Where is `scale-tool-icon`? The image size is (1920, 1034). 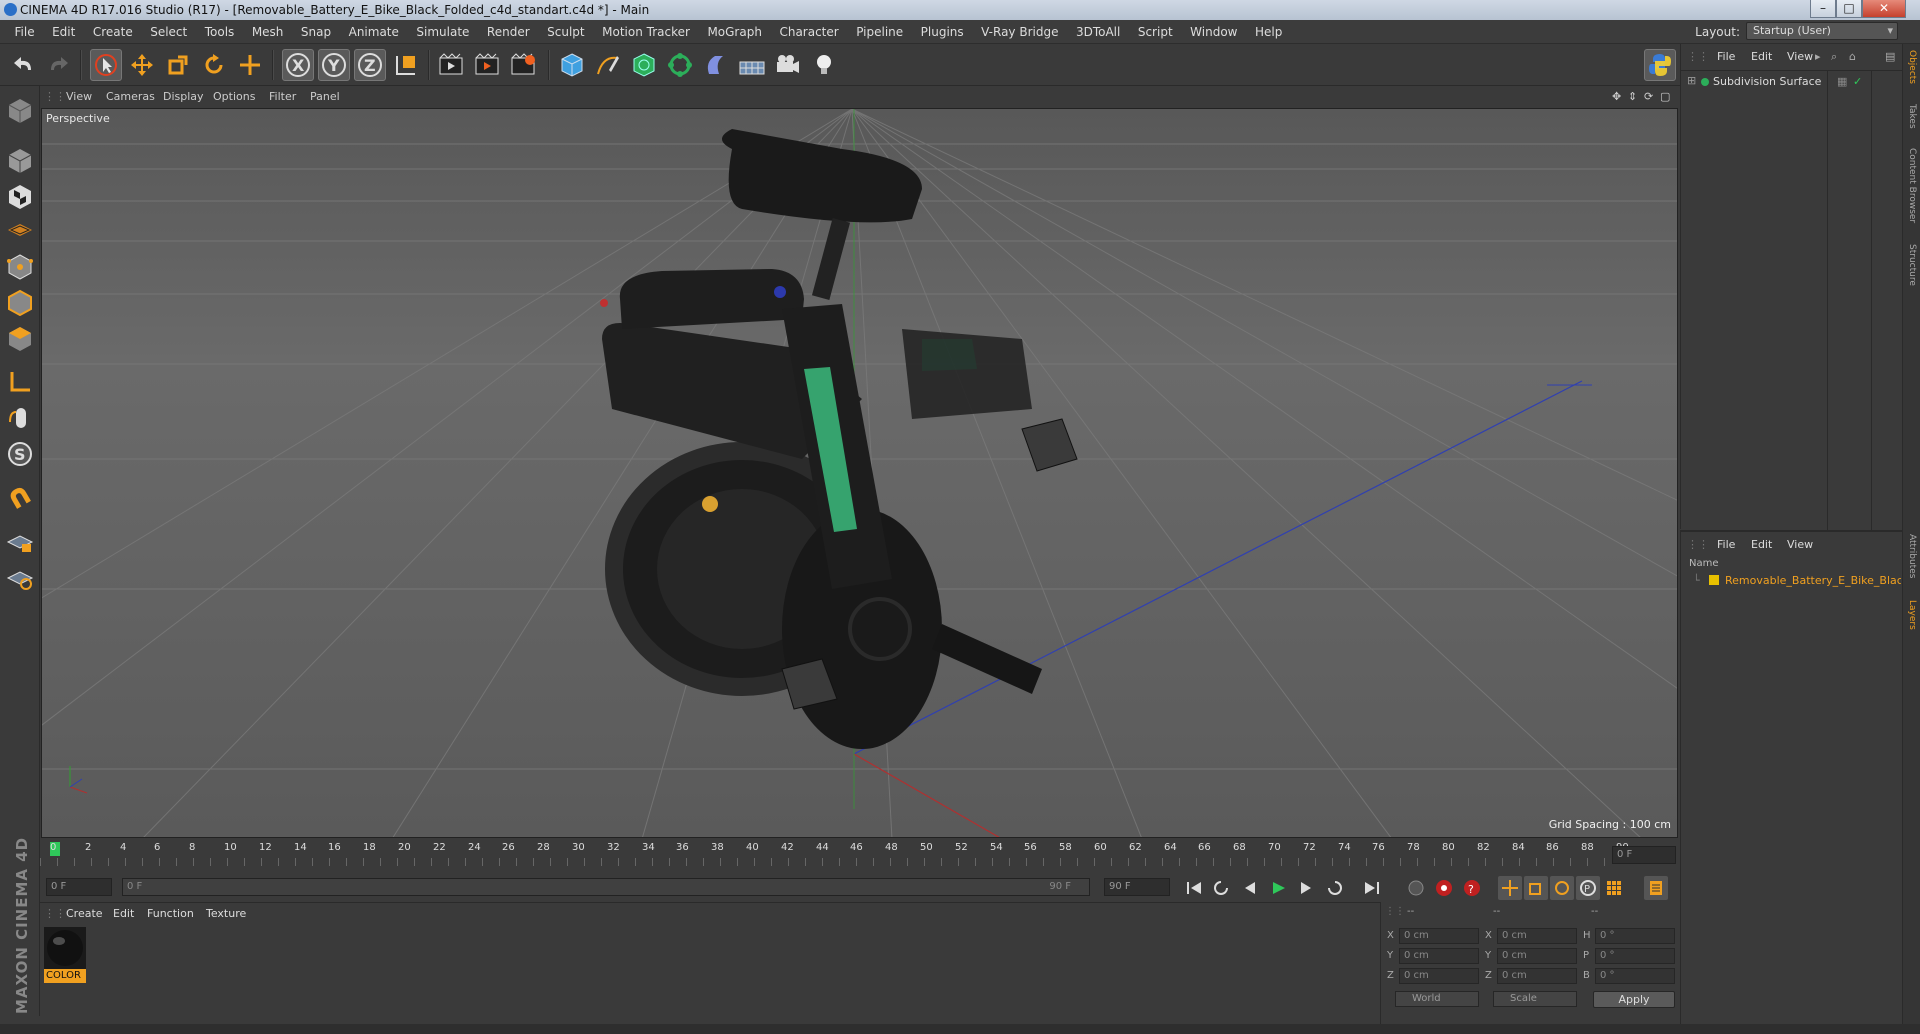
scale-tool-icon is located at coordinates (178, 65).